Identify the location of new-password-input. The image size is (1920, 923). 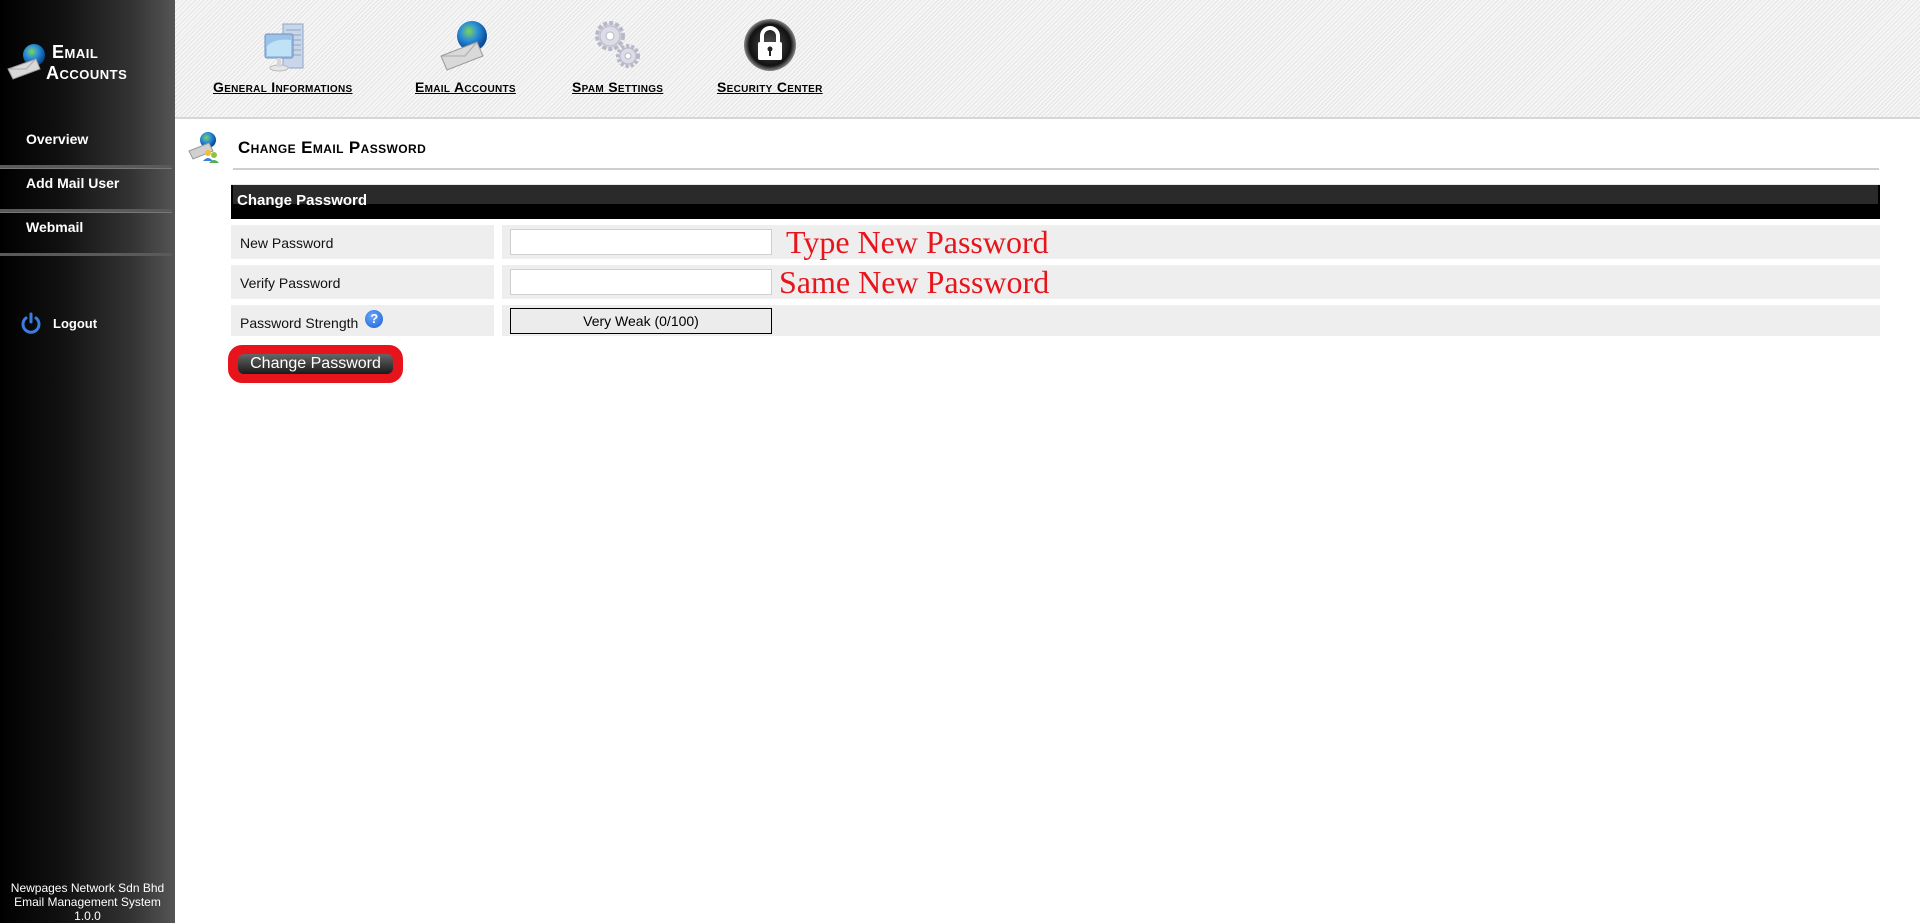
(641, 242).